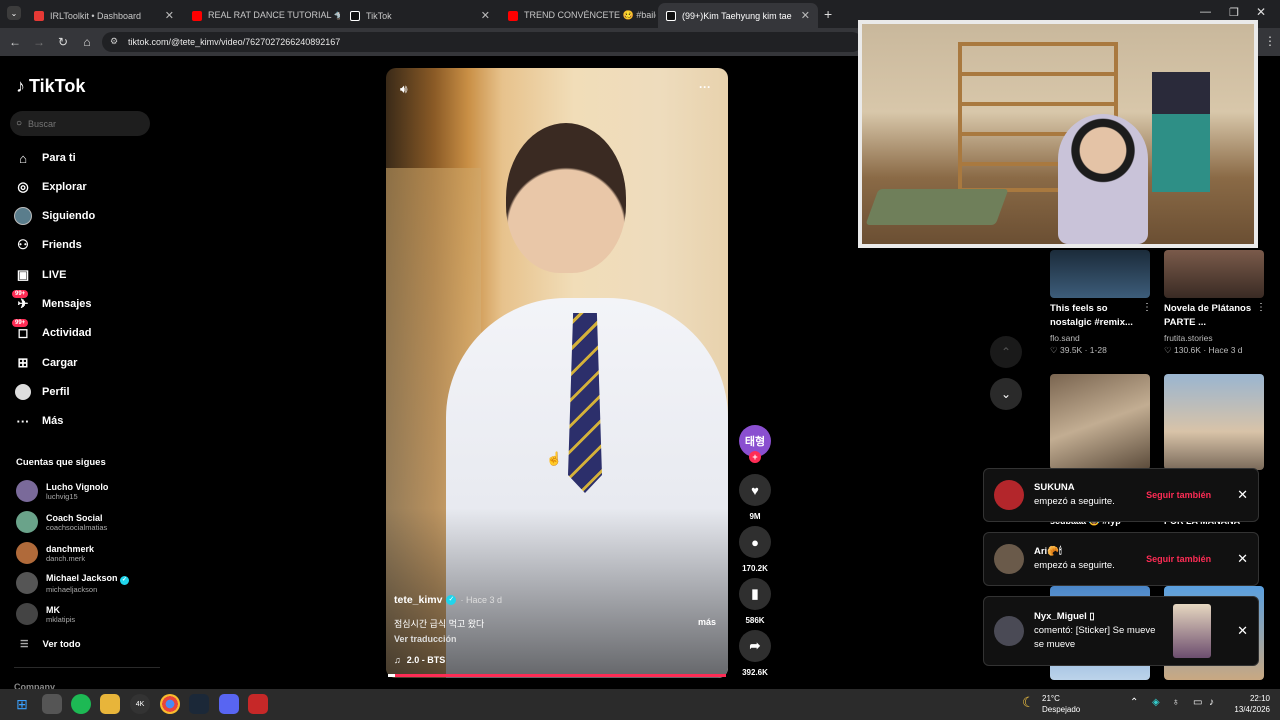  Describe the element at coordinates (404, 89) in the screenshot. I see `volume-icon: 🔊︎` at that location.